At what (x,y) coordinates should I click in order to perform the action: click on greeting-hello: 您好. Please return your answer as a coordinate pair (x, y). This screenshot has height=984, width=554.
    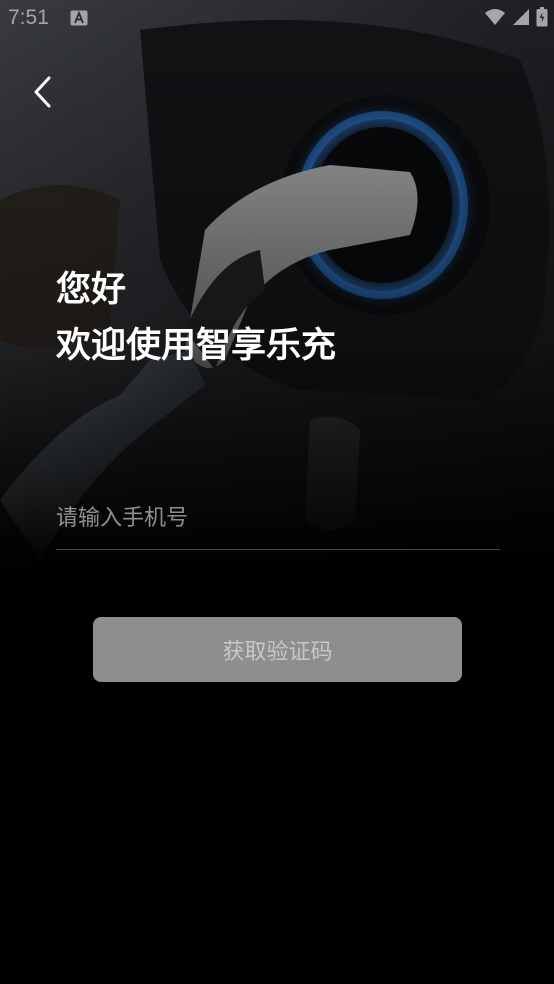
    Looking at the image, I should click on (91, 290).